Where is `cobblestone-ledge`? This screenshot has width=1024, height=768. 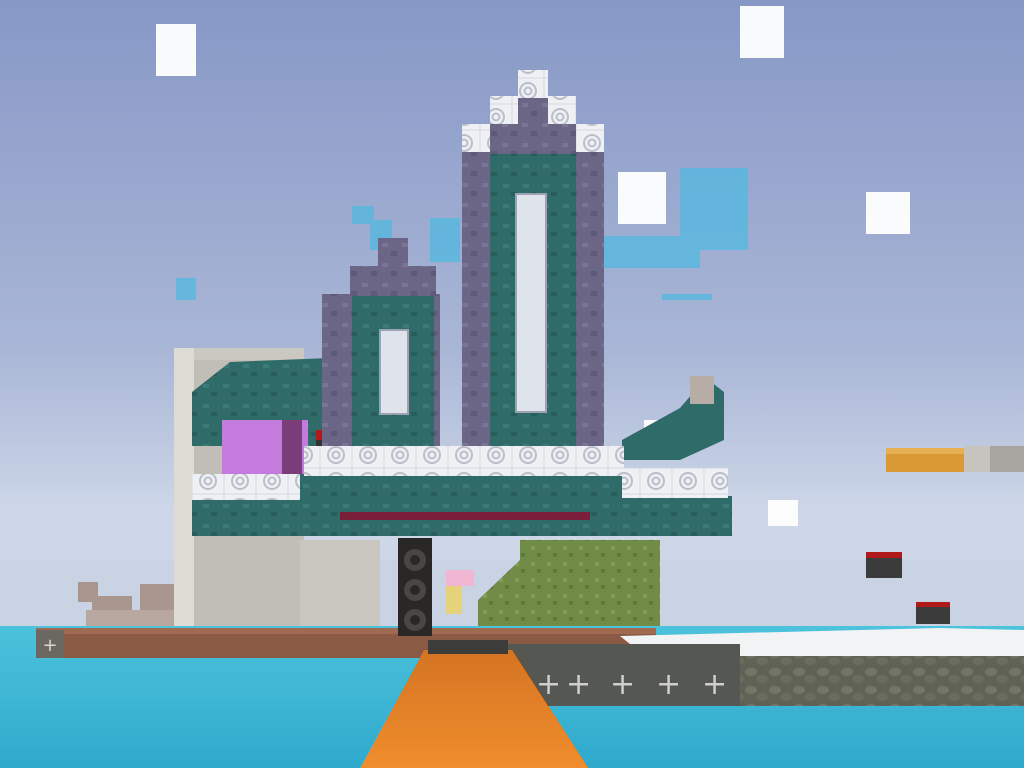 cobblestone-ledge is located at coordinates (882, 681).